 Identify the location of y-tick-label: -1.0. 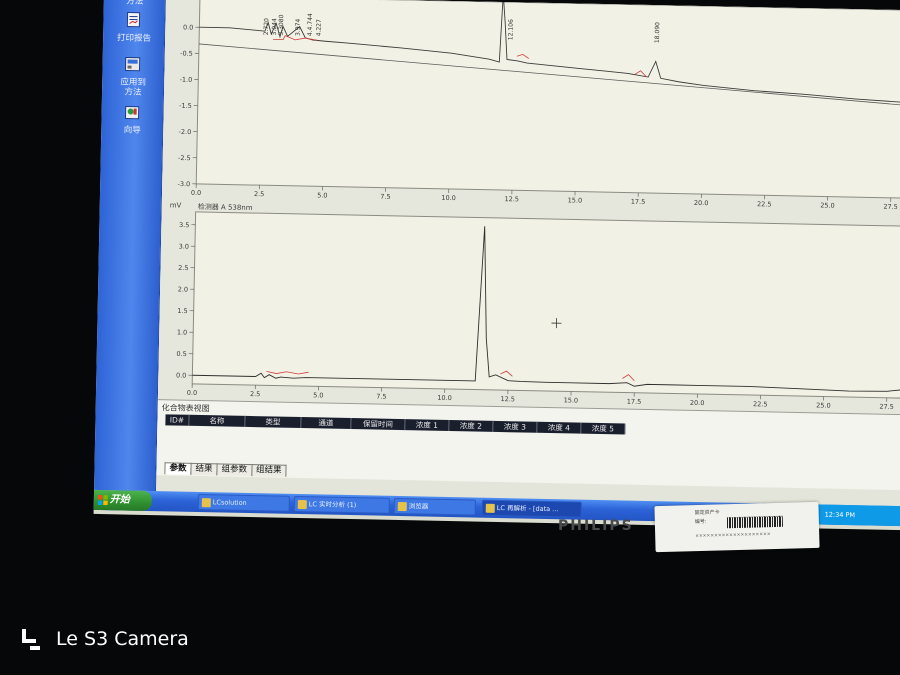
(186, 80).